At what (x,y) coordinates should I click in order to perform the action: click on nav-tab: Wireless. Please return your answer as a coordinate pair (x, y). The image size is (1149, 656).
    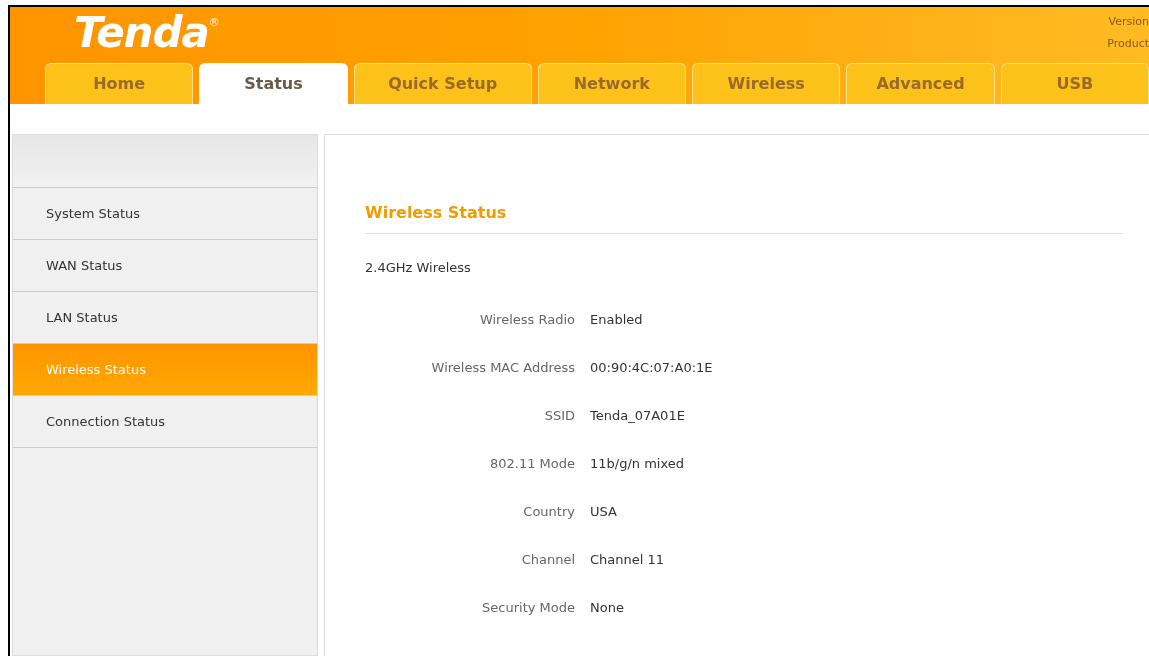
    Looking at the image, I should click on (766, 83).